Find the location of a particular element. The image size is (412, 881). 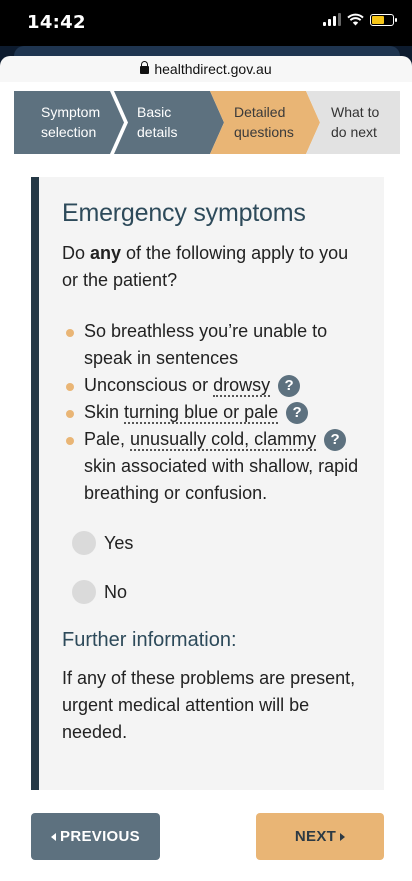

status-icons is located at coordinates (360, 19).